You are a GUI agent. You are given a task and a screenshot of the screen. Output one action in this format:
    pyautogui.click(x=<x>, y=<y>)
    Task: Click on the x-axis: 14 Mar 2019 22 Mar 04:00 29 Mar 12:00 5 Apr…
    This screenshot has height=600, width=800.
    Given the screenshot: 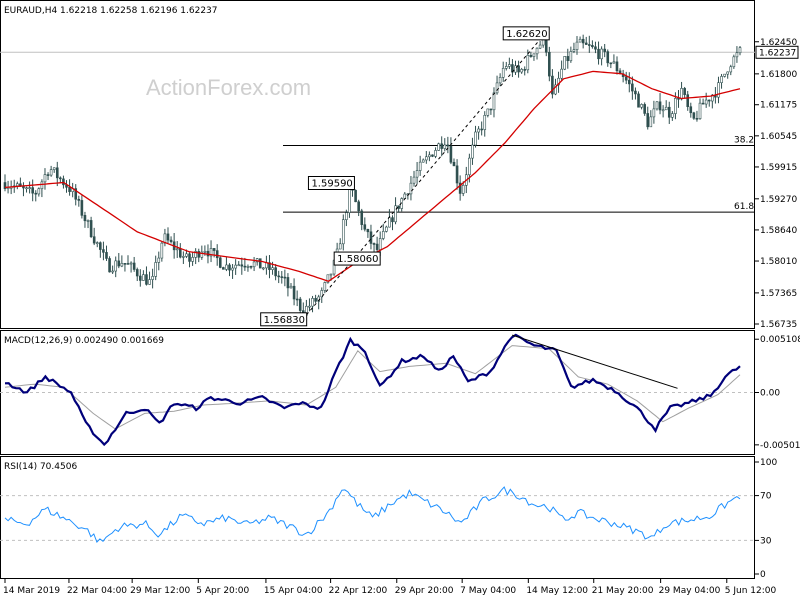 What is the action you would take?
    pyautogui.click(x=389, y=587)
    